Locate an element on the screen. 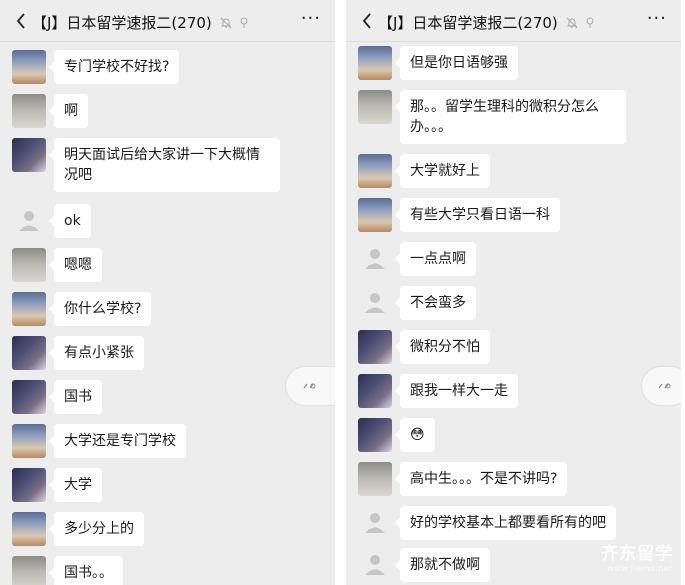 This screenshot has height=585, width=685. watermark-logo-text: 齐东留学 is located at coordinates (637, 554).